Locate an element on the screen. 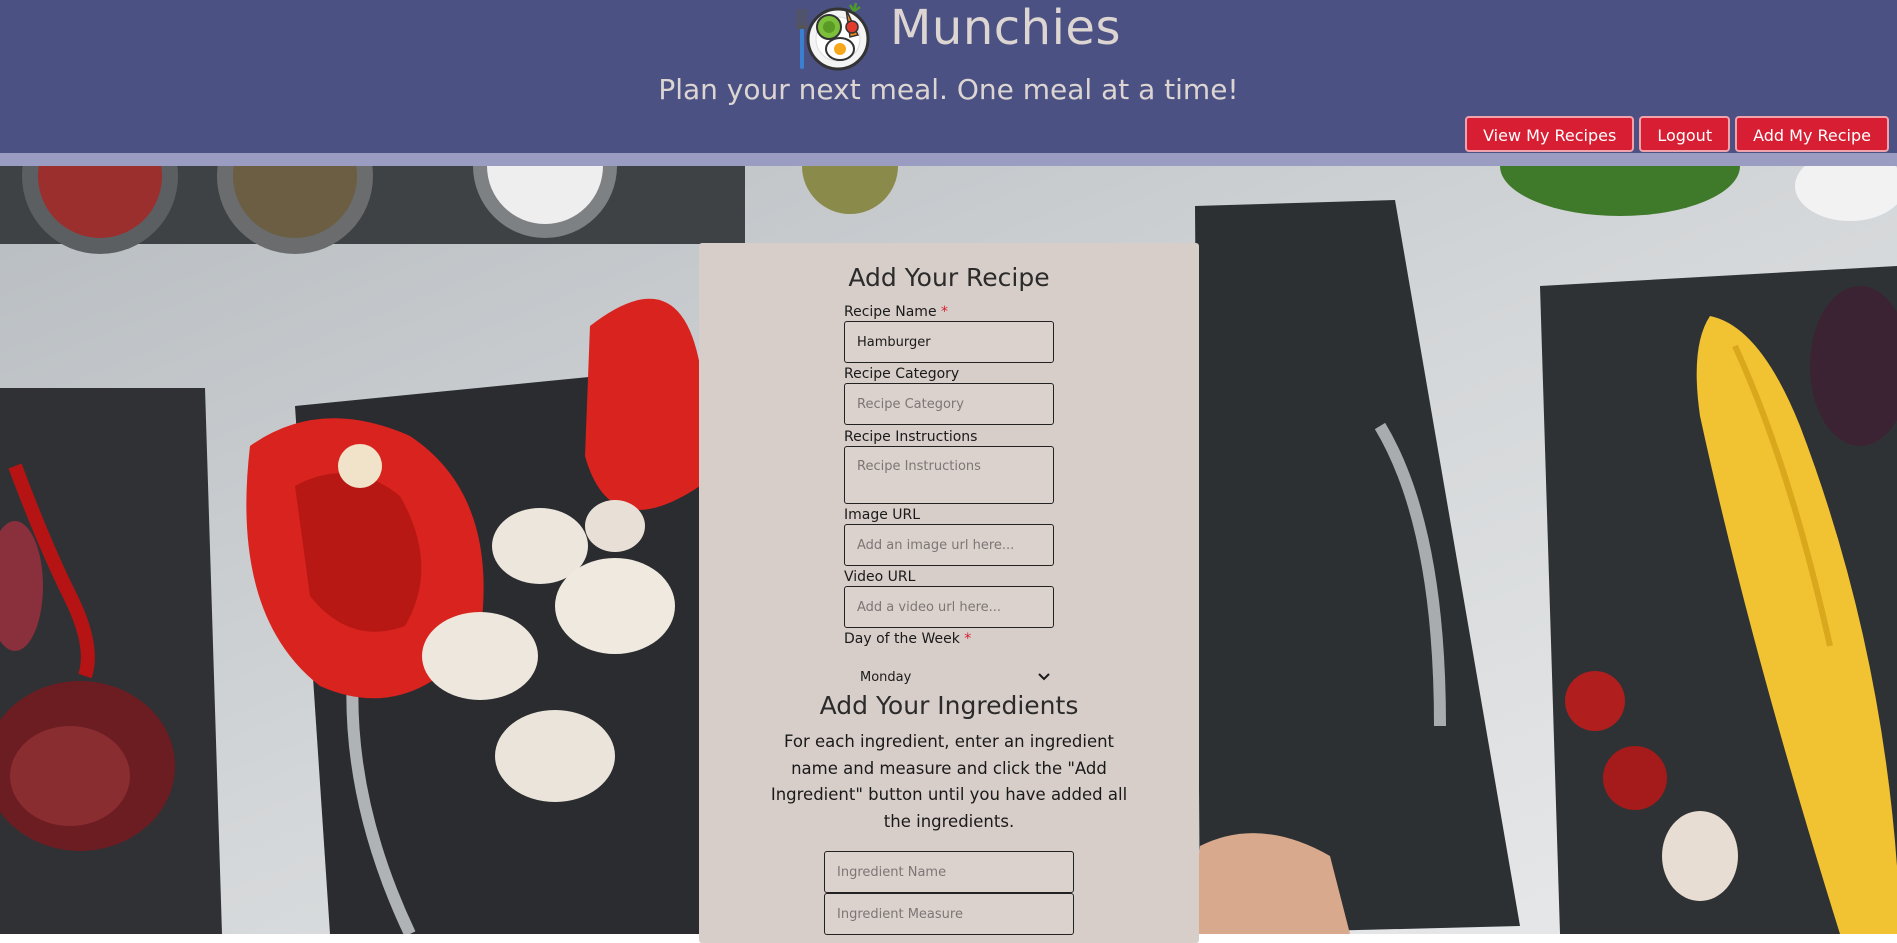 Image resolution: width=1897 pixels, height=943 pixels. video-url-input is located at coordinates (949, 607).